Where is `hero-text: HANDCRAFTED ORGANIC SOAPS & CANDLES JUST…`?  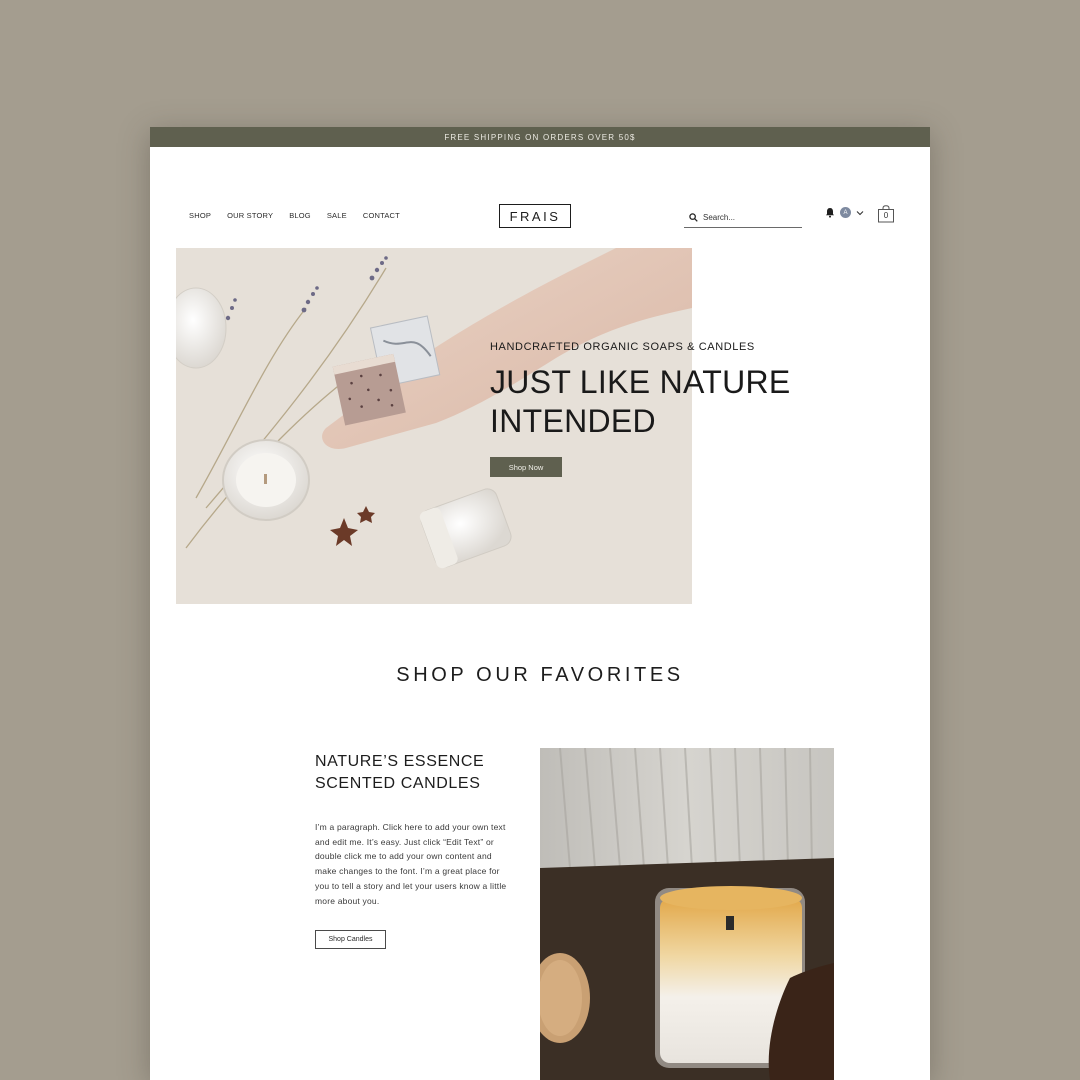
hero-text: HANDCRAFTED ORGANIC SOAPS & CANDLES JUST… is located at coordinates (640, 409).